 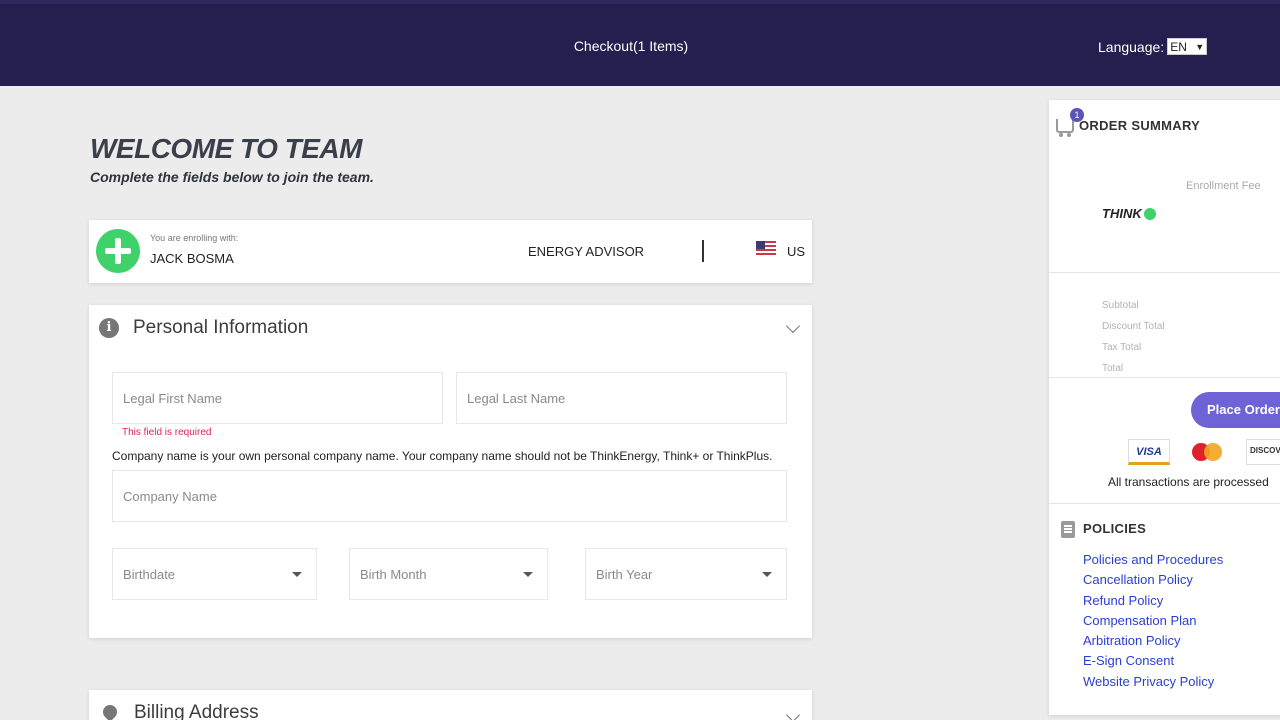 I want to click on birthdate-select: Birthdate, so click(x=214, y=574).